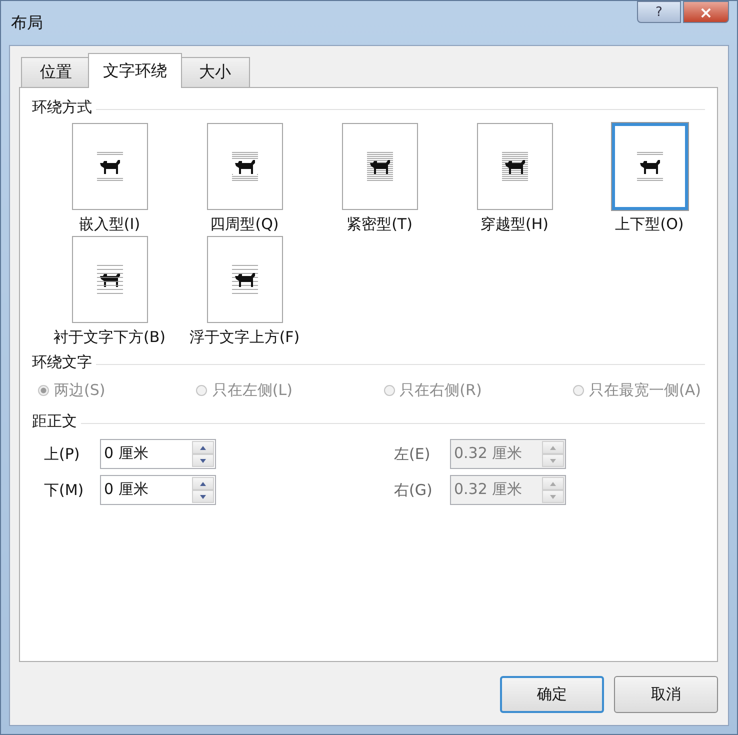 This screenshot has width=738, height=735. Describe the element at coordinates (659, 12) in the screenshot. I see `help-button: ?` at that location.